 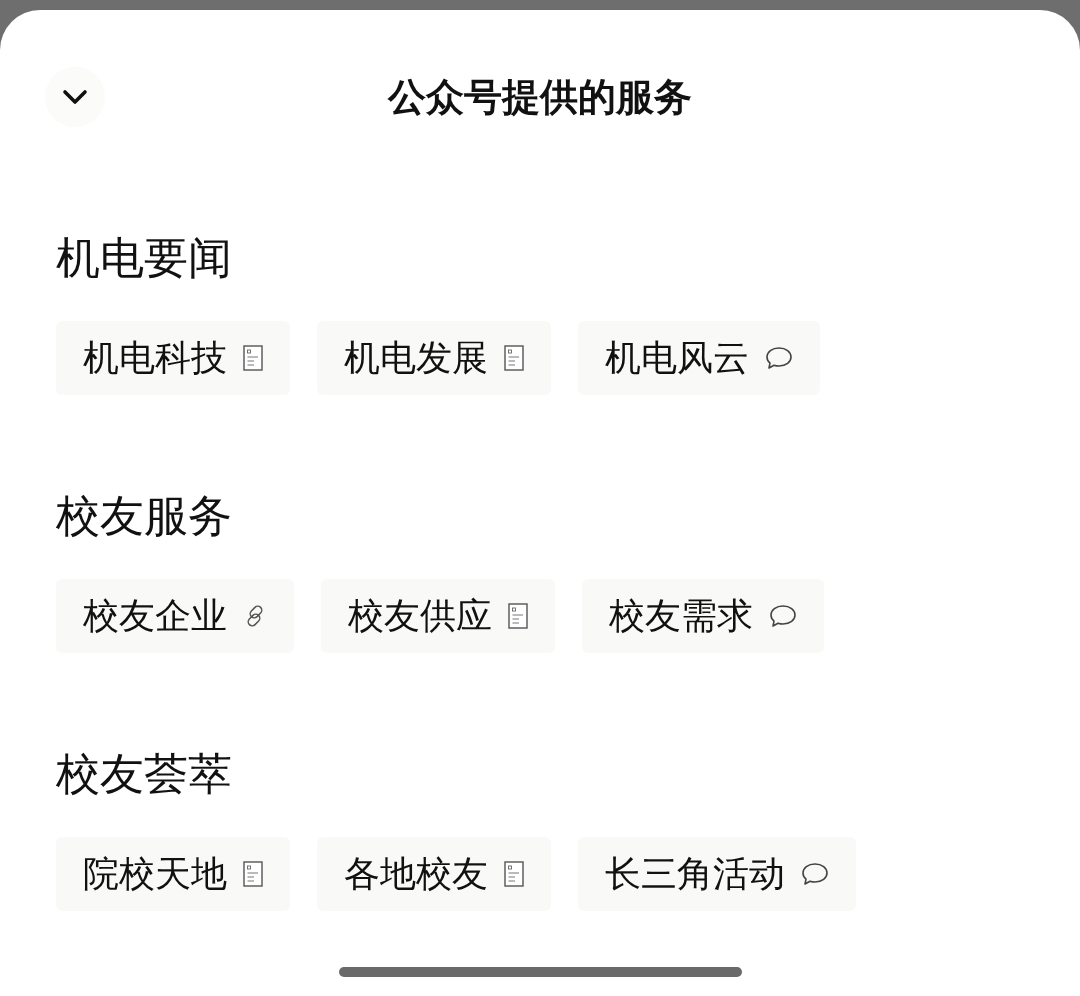 What do you see at coordinates (699, 358) in the screenshot?
I see `service-menu-button: 机电风云` at bounding box center [699, 358].